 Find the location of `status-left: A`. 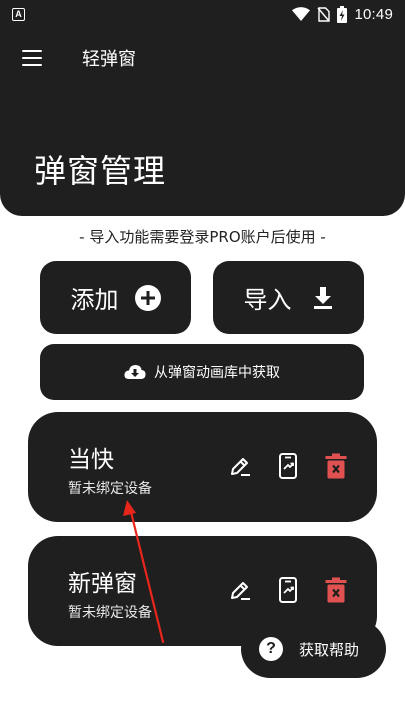

status-left: A is located at coordinates (18, 14).